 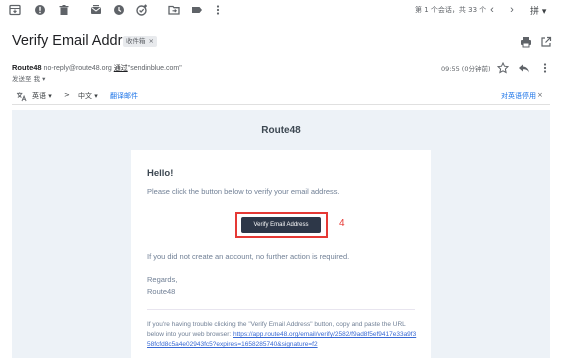 What do you see at coordinates (21, 97) in the screenshot?
I see `translate-icon` at bounding box center [21, 97].